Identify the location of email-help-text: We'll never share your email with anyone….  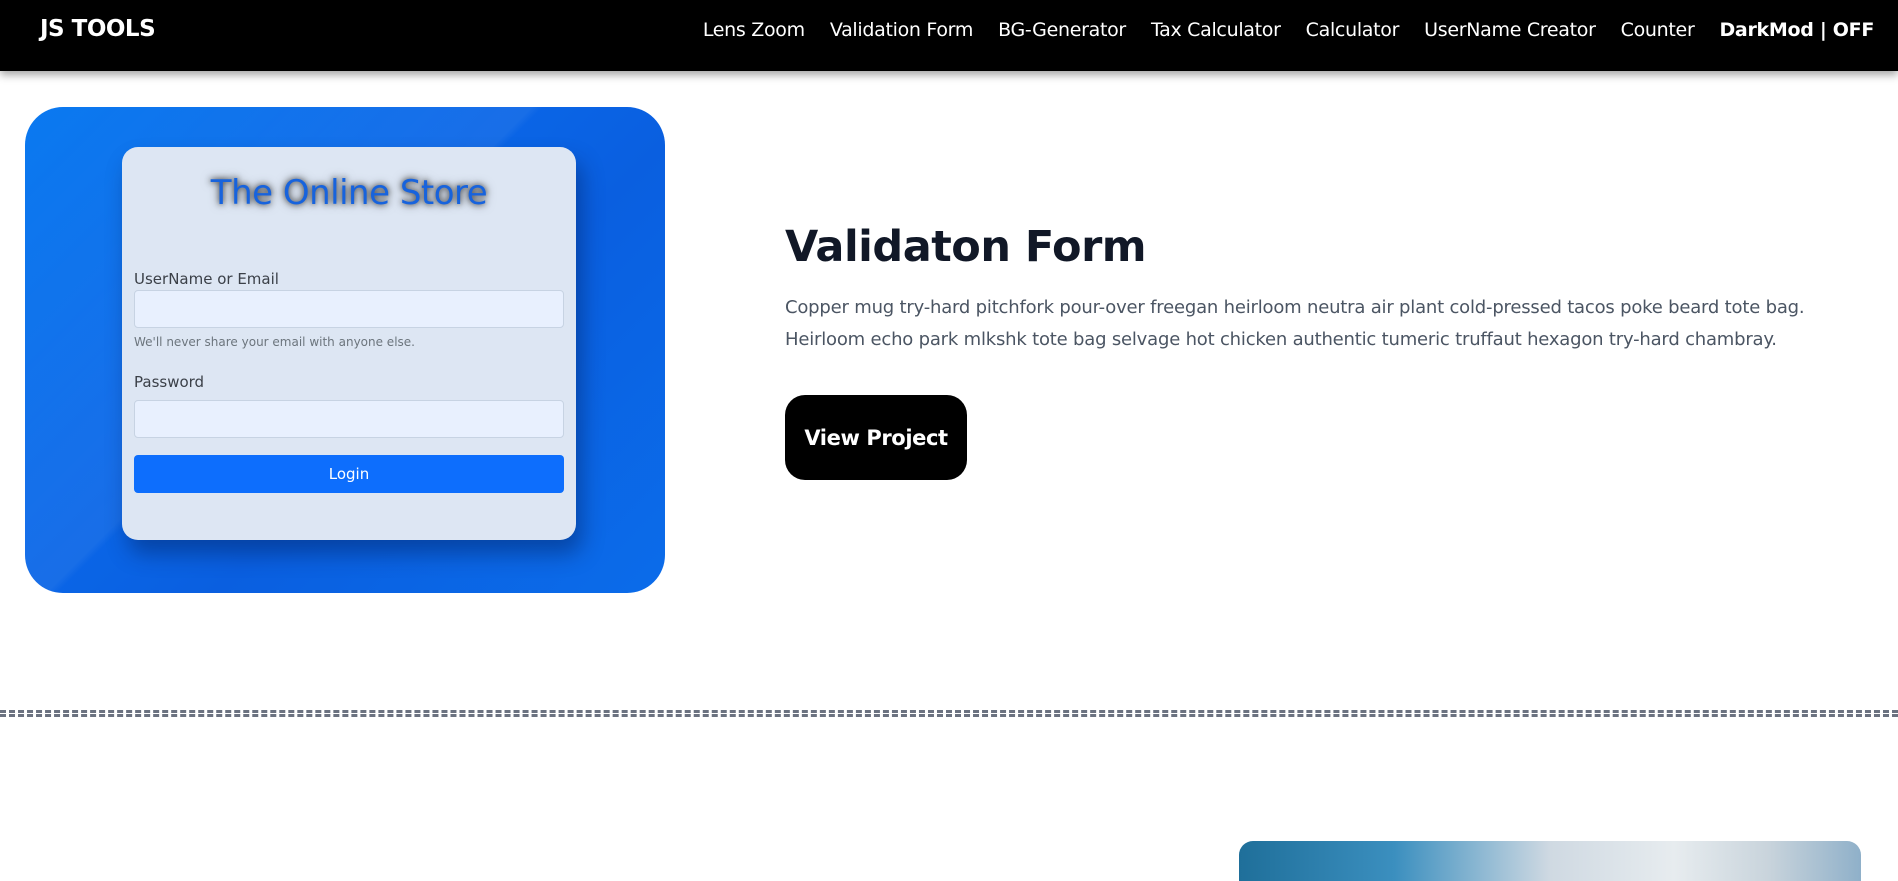
(274, 342).